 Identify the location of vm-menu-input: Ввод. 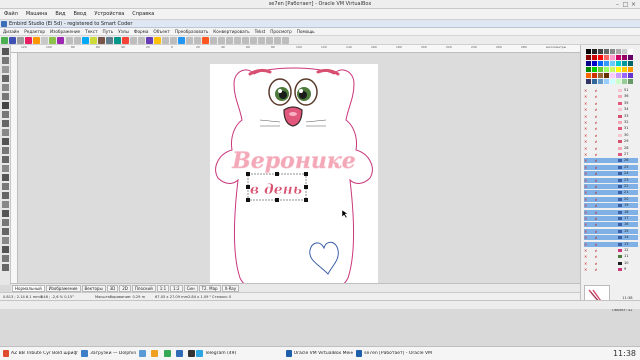
(80, 14).